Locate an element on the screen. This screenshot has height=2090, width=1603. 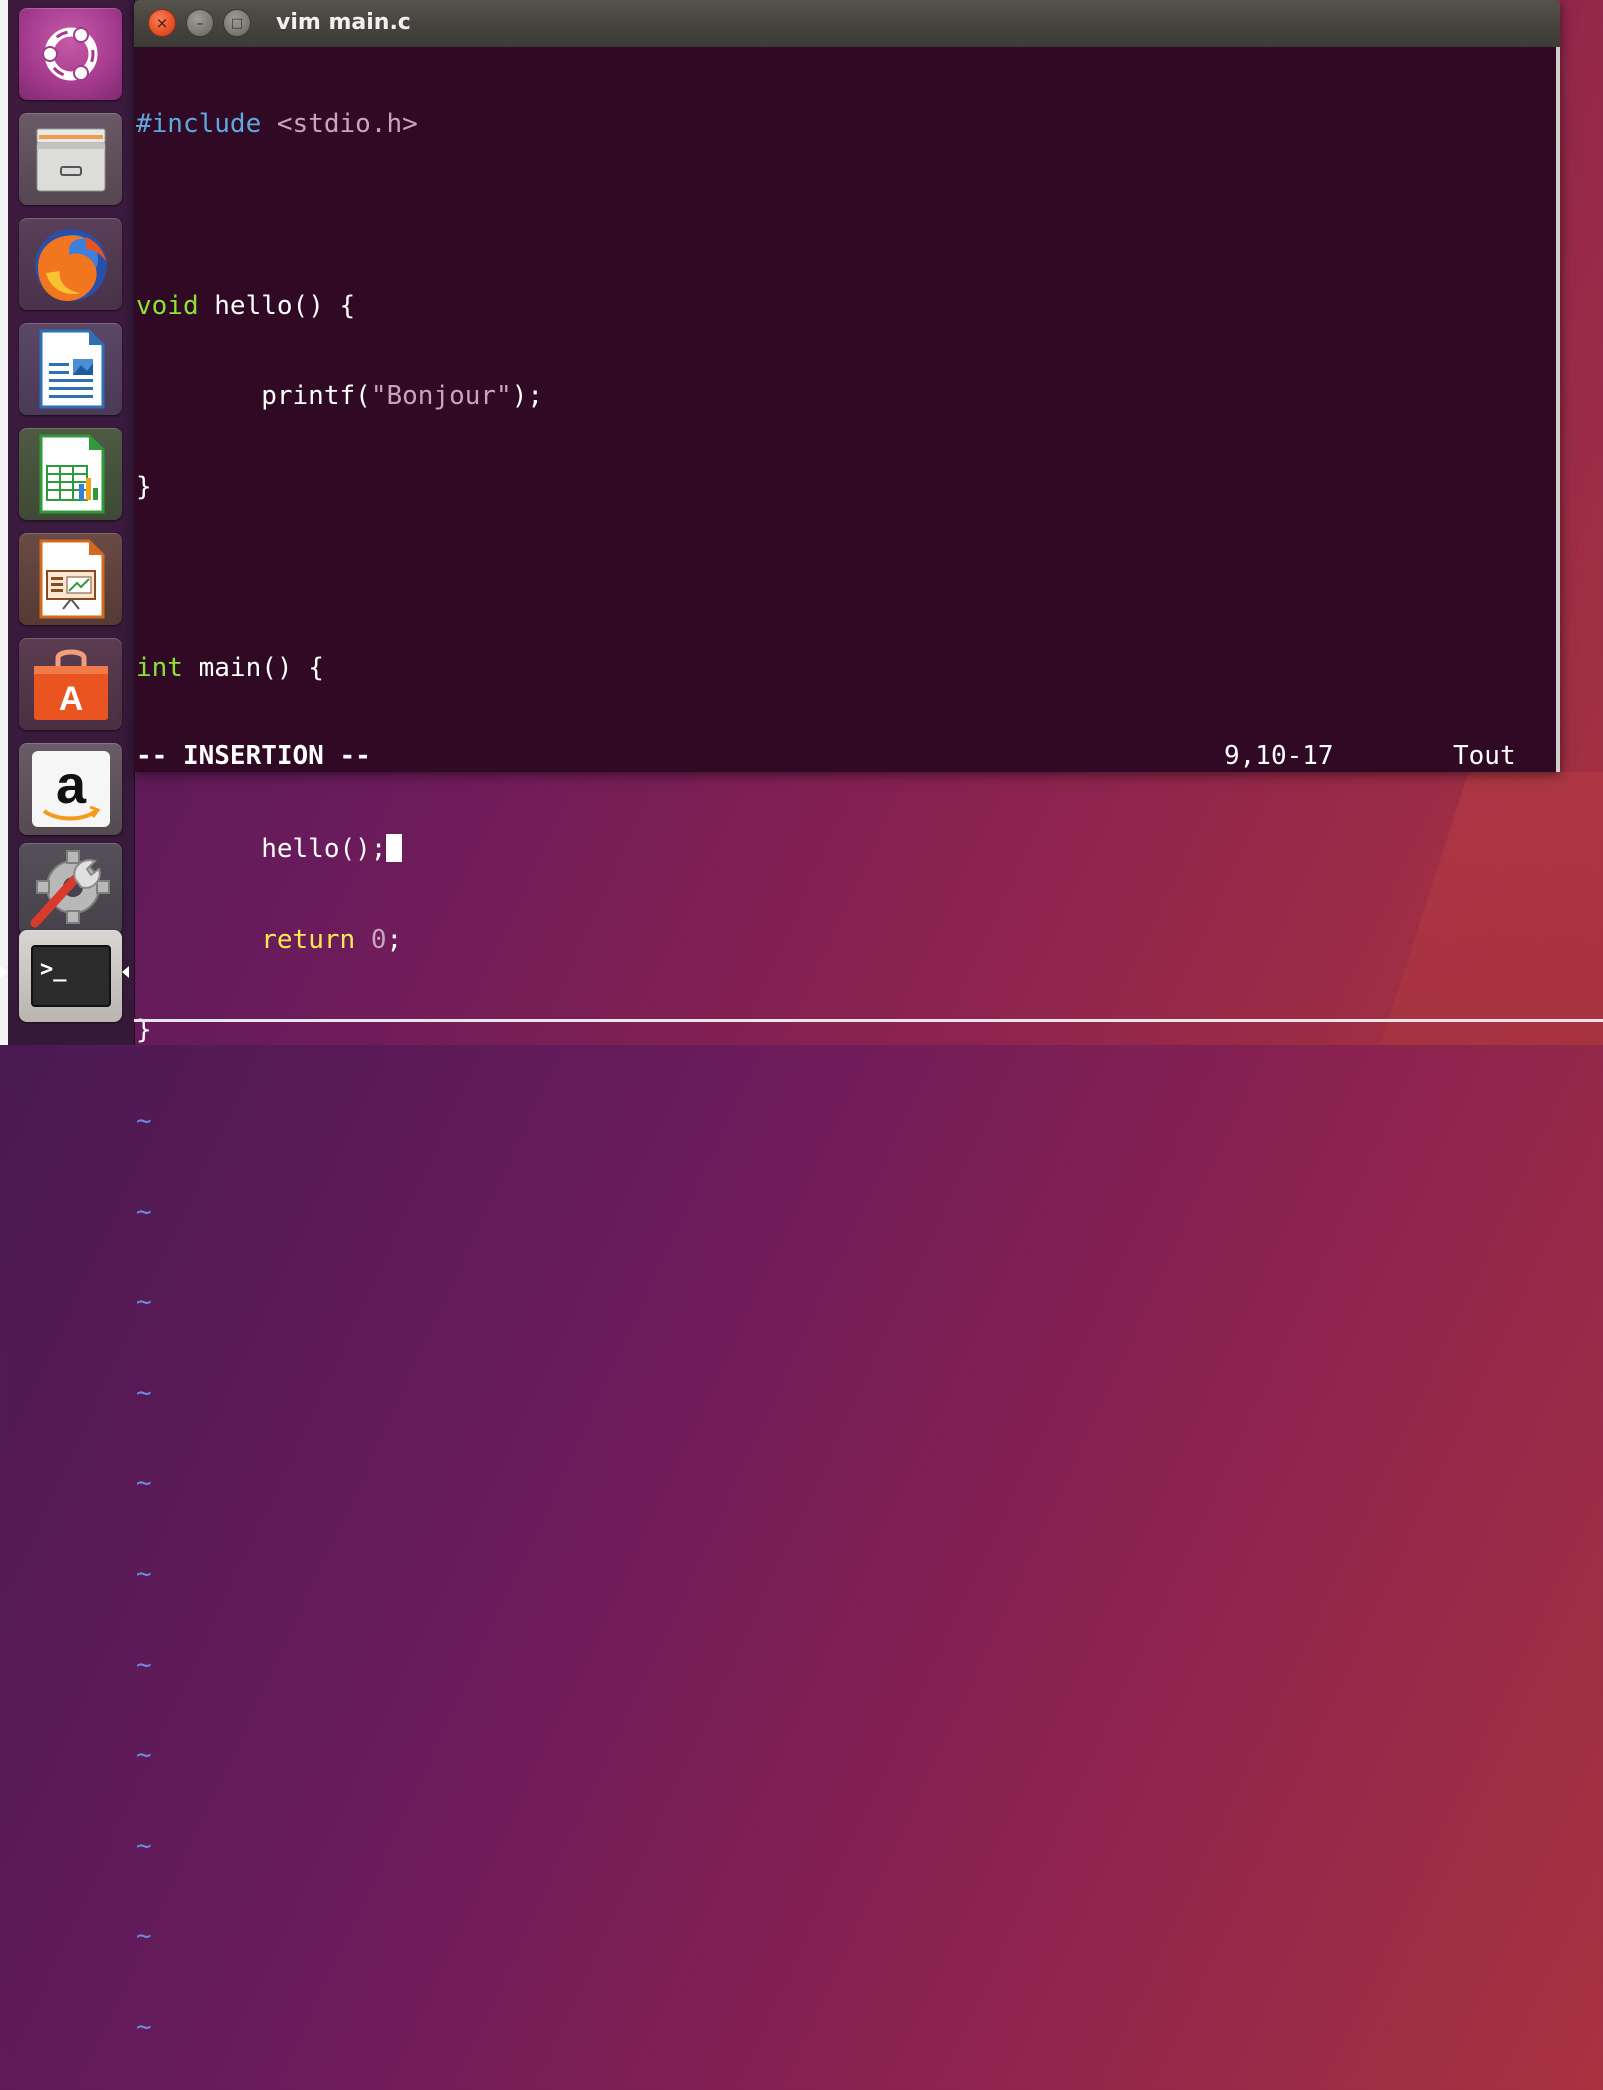
impress-presentation-icon is located at coordinates (71, 579).